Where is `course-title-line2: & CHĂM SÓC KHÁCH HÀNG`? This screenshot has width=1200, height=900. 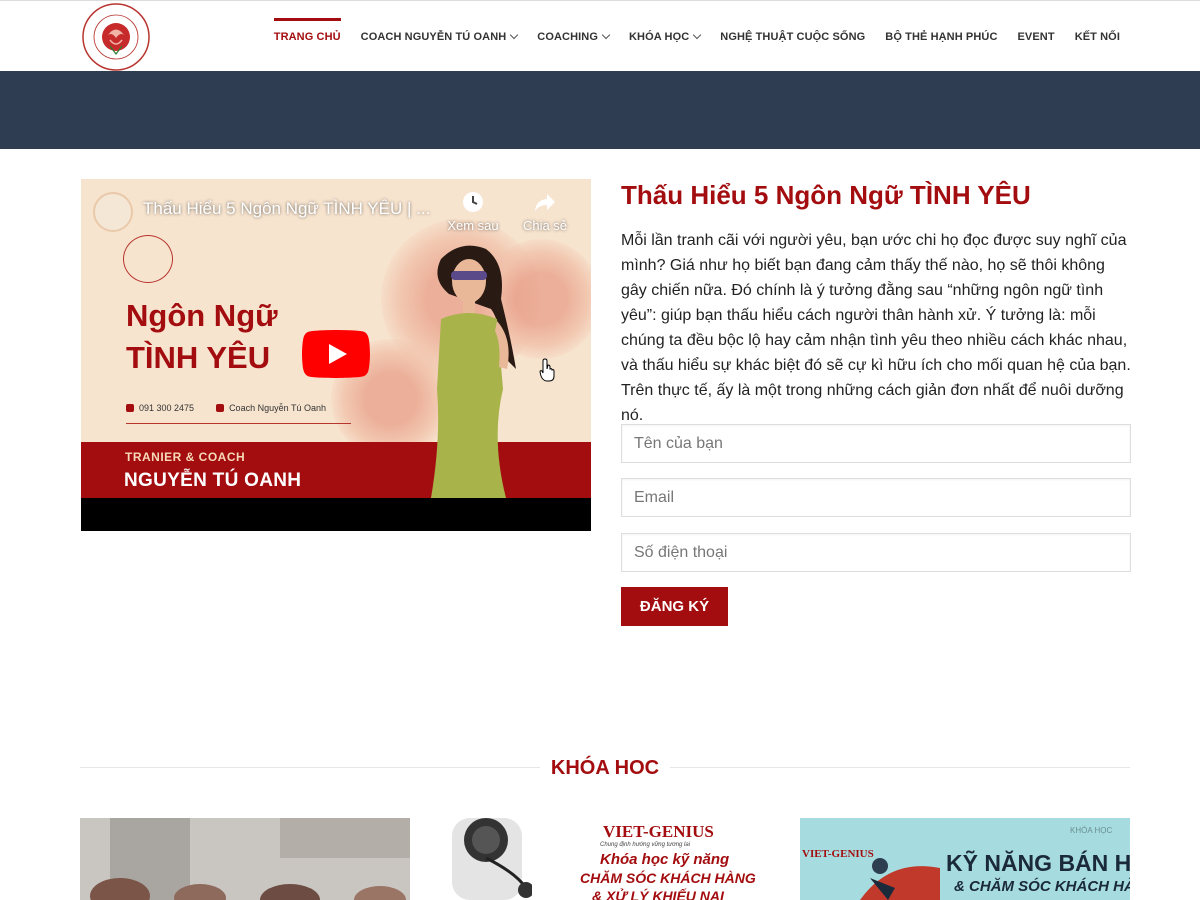 course-title-line2: & CHĂM SÓC KHÁCH HÀNG is located at coordinates (1042, 886).